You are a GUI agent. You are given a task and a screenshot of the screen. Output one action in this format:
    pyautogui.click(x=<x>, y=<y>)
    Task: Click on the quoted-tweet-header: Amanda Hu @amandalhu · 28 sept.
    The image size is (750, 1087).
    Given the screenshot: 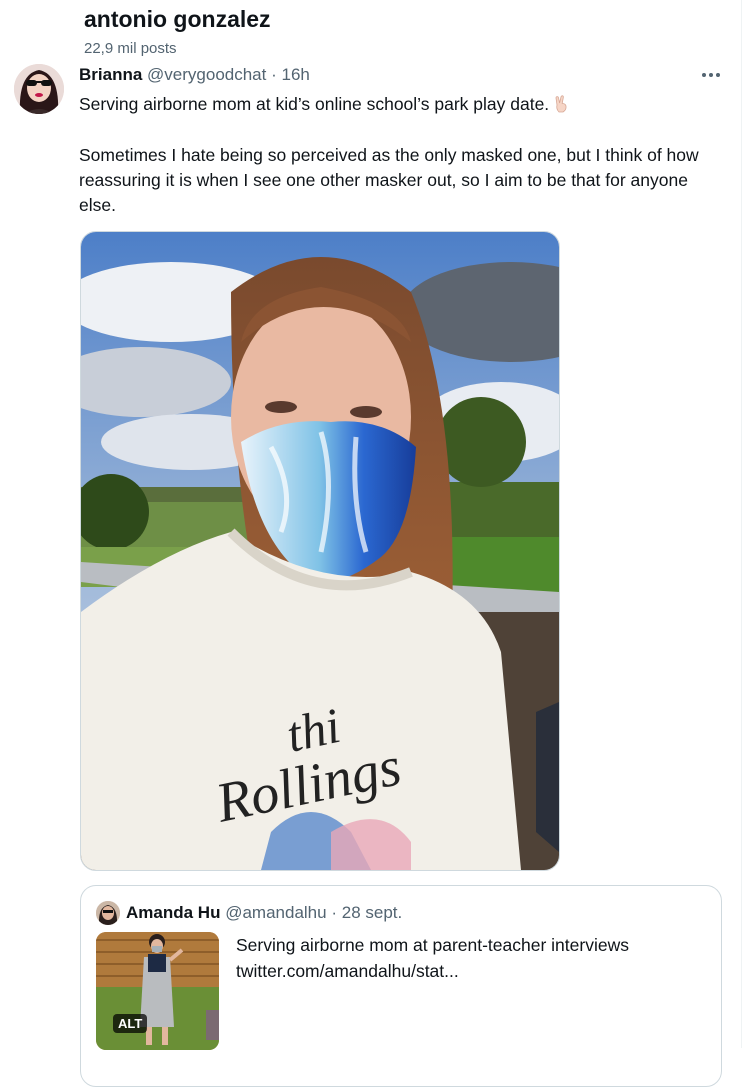 What is the action you would take?
    pyautogui.click(x=264, y=913)
    